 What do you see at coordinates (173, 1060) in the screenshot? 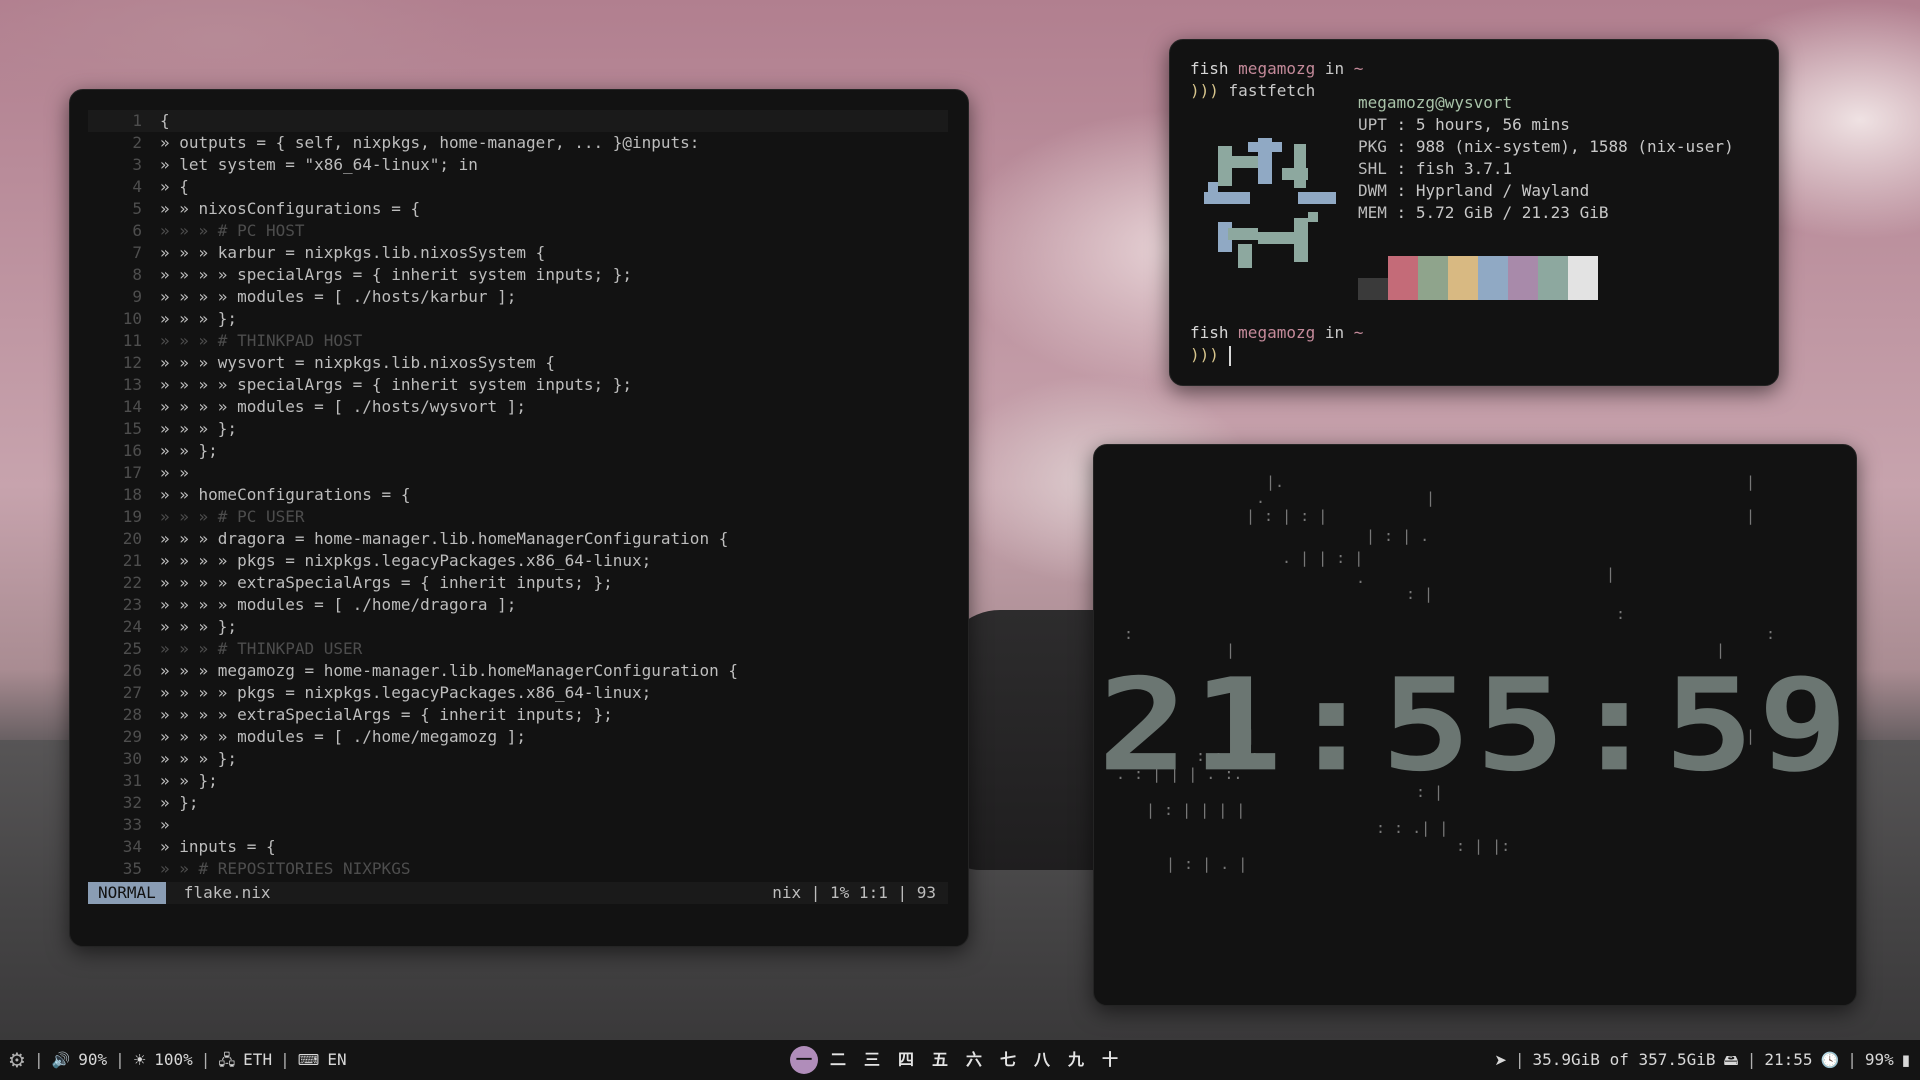
I see `brightness-level: 100%` at bounding box center [173, 1060].